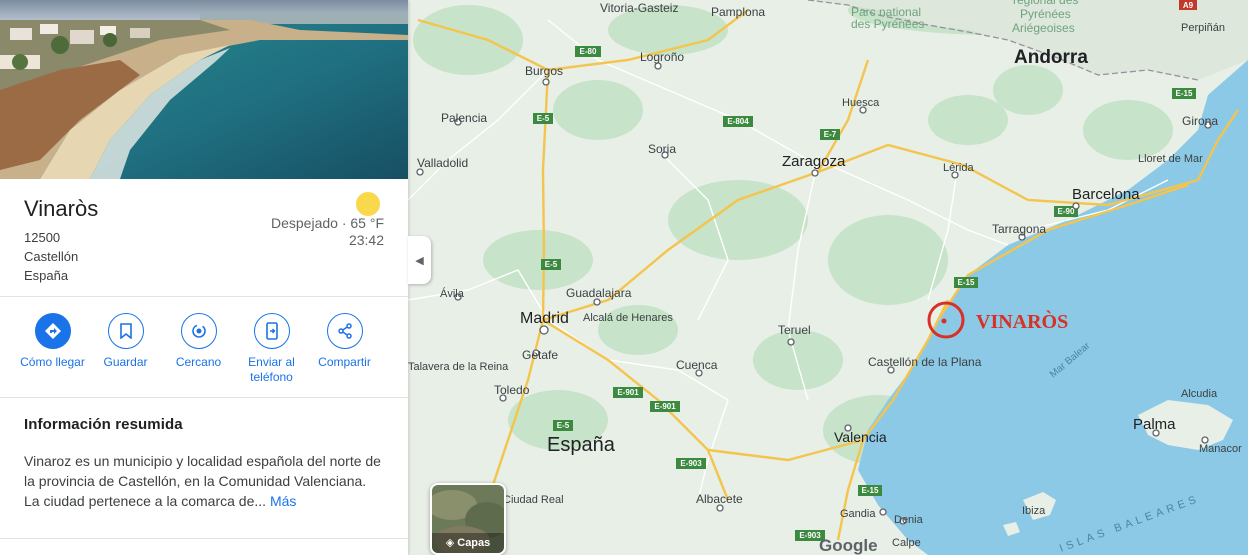 The width and height of the screenshot is (1248, 555). I want to click on shield-e15-south: E-15, so click(870, 490).